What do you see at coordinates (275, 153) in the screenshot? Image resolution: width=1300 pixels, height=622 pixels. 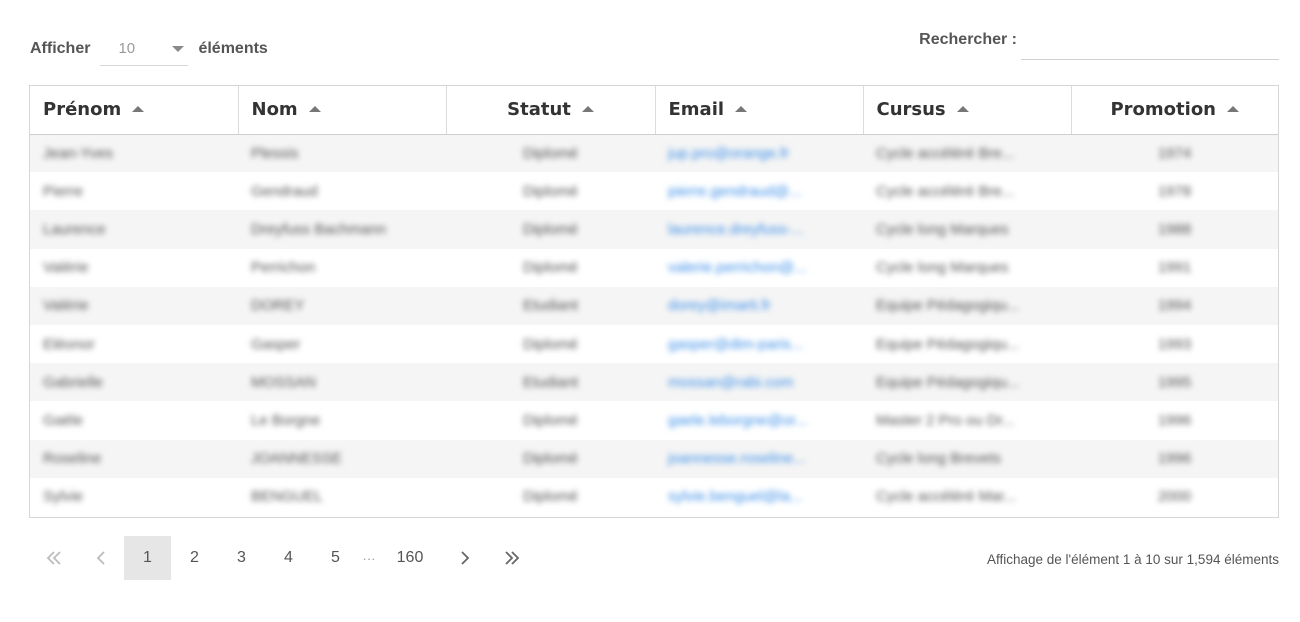 I see `nom-cell: Plessis` at bounding box center [275, 153].